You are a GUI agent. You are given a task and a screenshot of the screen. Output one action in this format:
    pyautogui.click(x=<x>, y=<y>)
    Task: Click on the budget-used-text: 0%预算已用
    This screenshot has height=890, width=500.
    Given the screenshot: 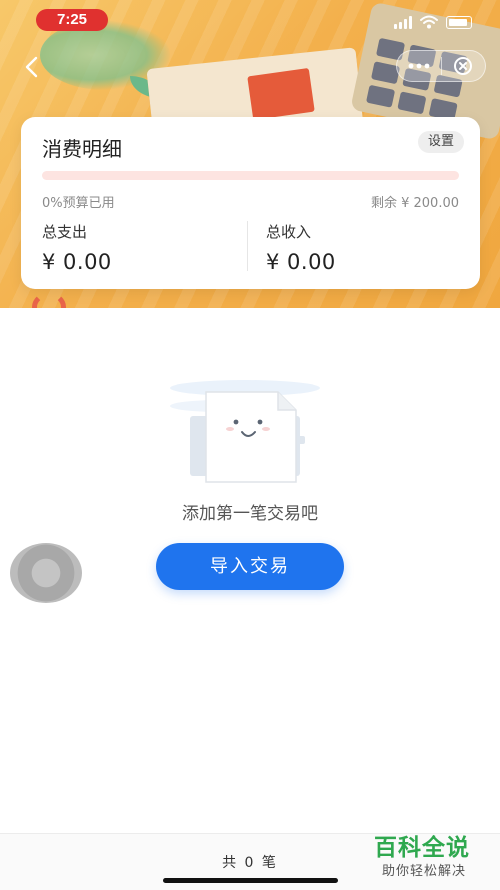 What is the action you would take?
    pyautogui.click(x=78, y=203)
    